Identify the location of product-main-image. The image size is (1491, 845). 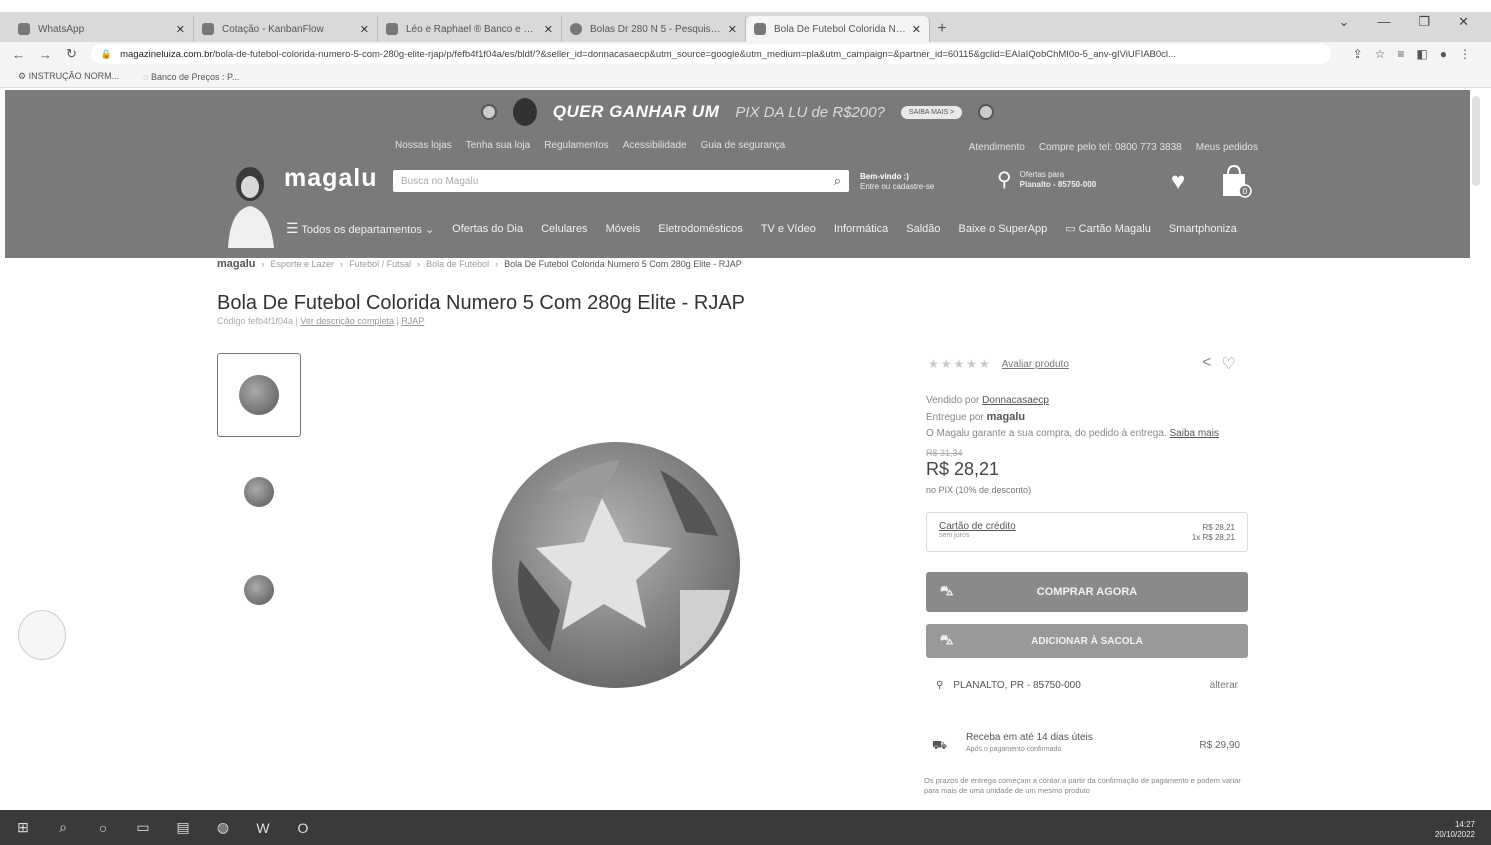
(616, 565).